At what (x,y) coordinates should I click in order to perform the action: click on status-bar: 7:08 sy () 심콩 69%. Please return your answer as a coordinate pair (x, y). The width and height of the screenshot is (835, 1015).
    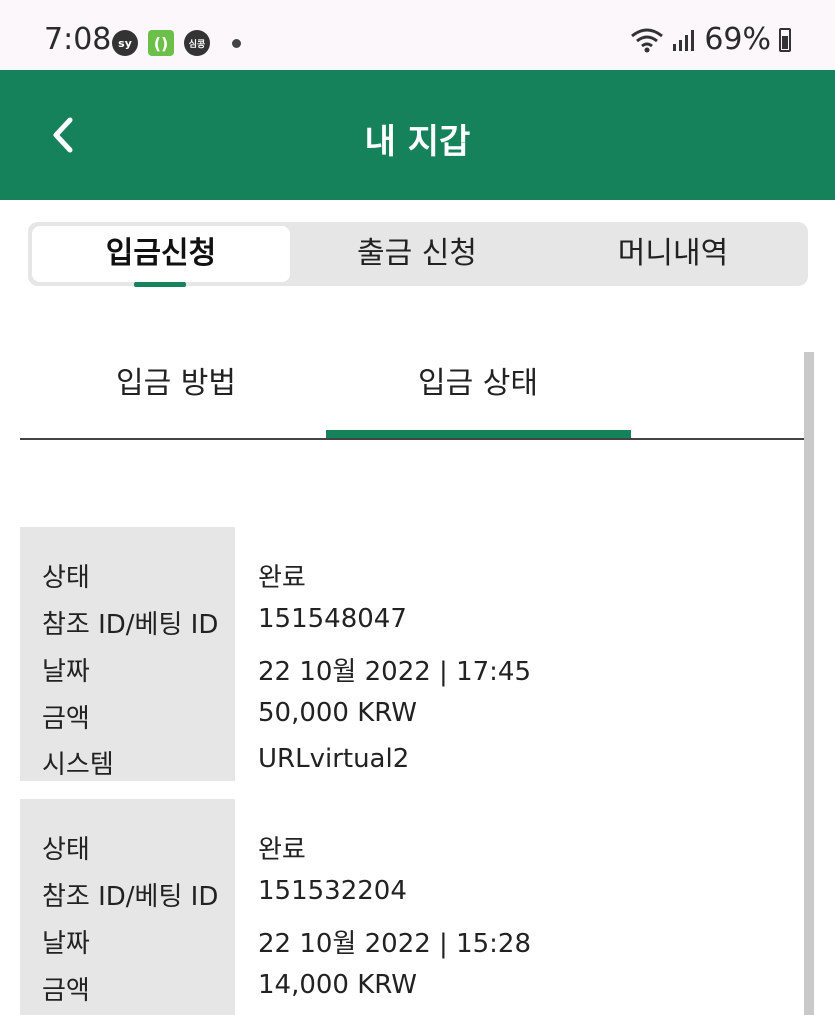
    Looking at the image, I should click on (417, 35).